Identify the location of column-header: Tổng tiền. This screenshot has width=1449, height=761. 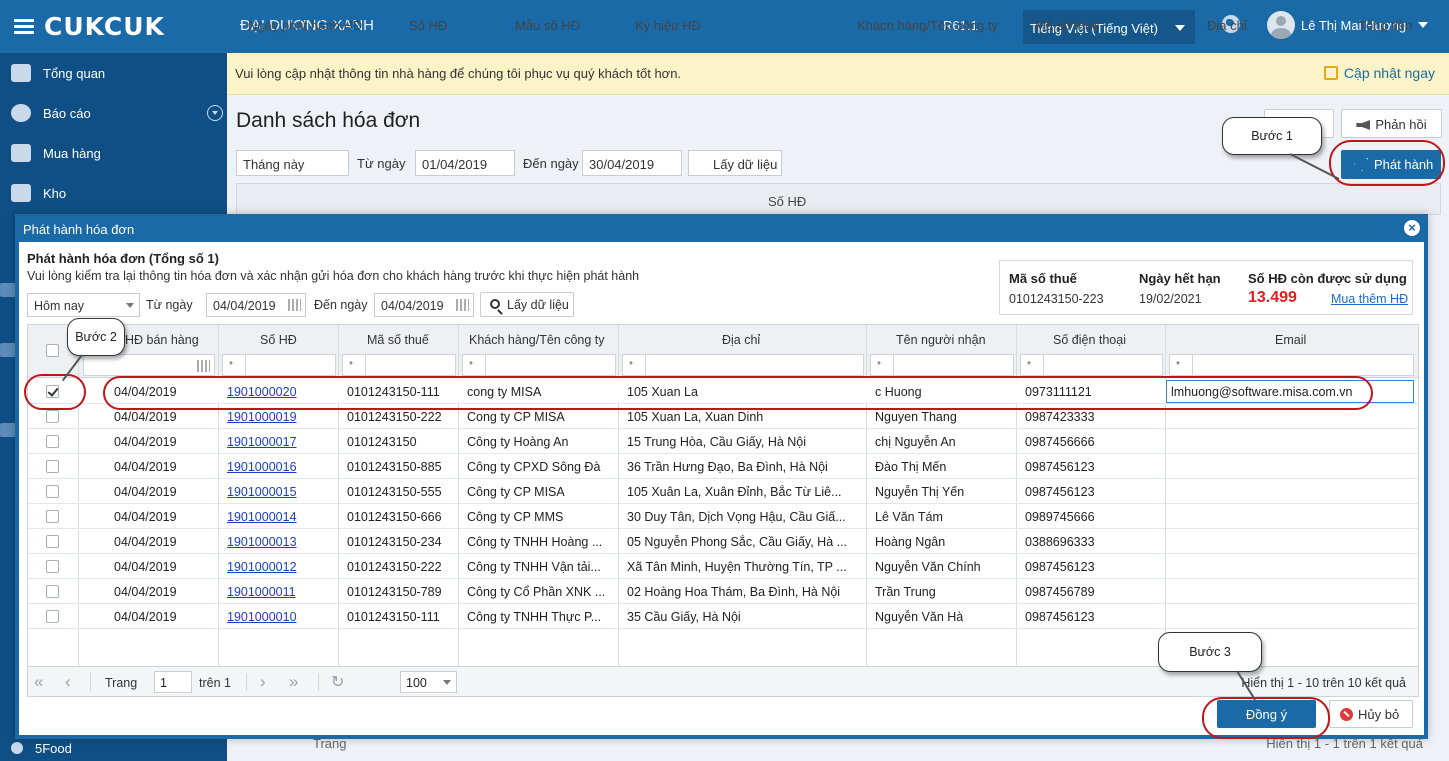
(1385, 25).